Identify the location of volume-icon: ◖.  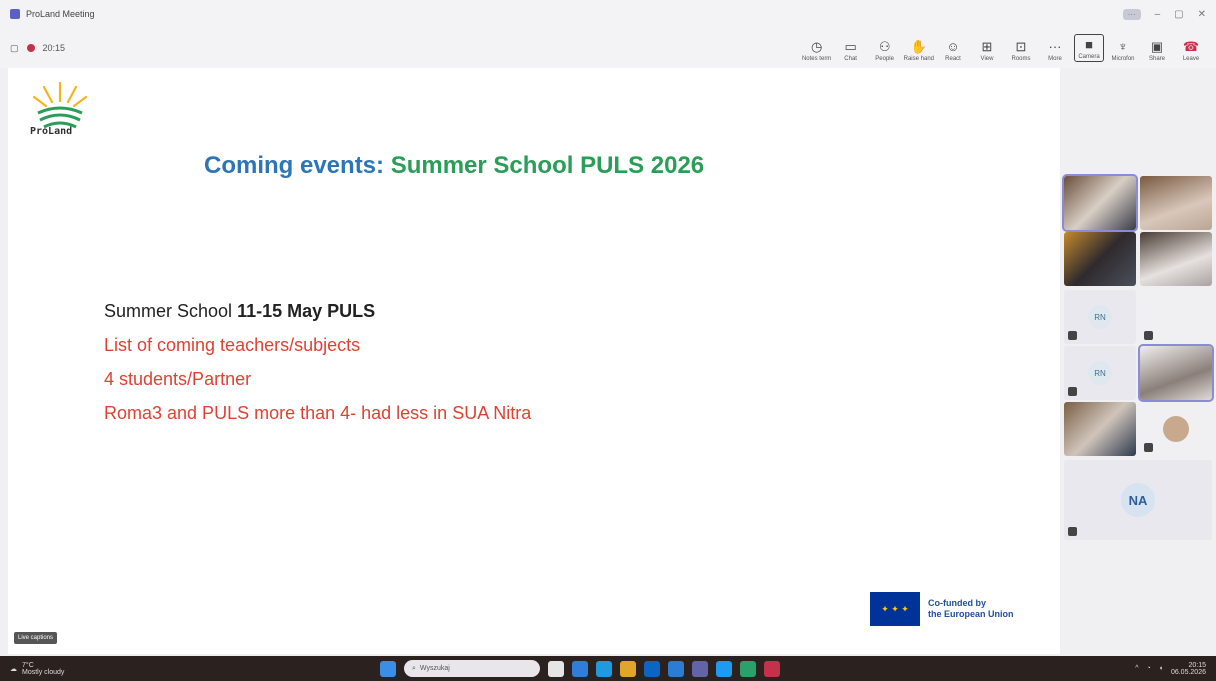
(1161, 668).